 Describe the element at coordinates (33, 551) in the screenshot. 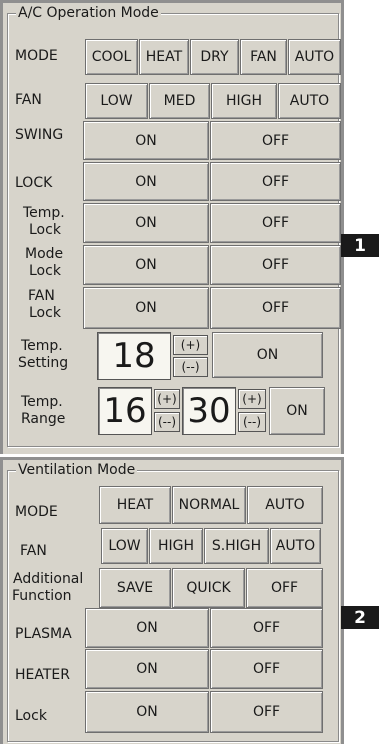

I see `vent-fan-label: FAN` at that location.